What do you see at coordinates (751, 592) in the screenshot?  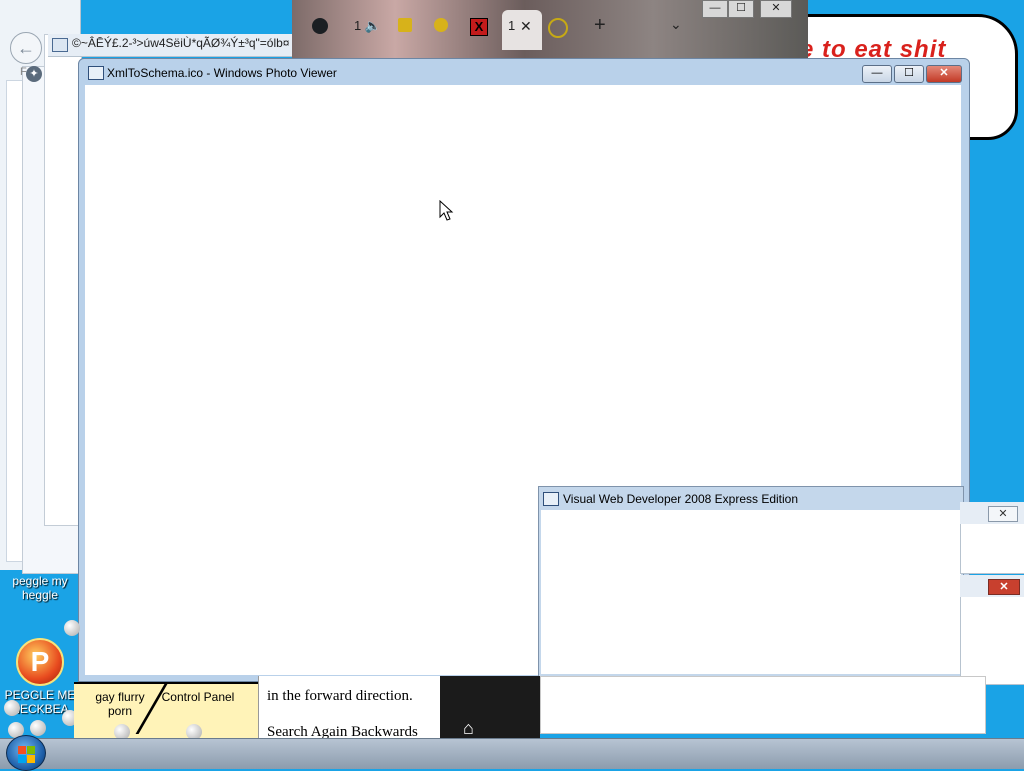 I see `vwd-body` at bounding box center [751, 592].